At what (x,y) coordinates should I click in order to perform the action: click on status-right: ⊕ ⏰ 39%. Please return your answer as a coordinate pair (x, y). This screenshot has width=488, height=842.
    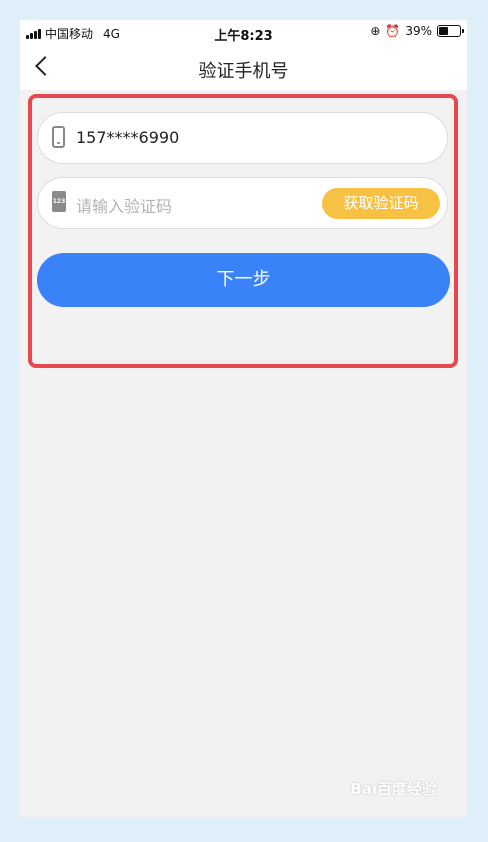
    Looking at the image, I should click on (417, 31).